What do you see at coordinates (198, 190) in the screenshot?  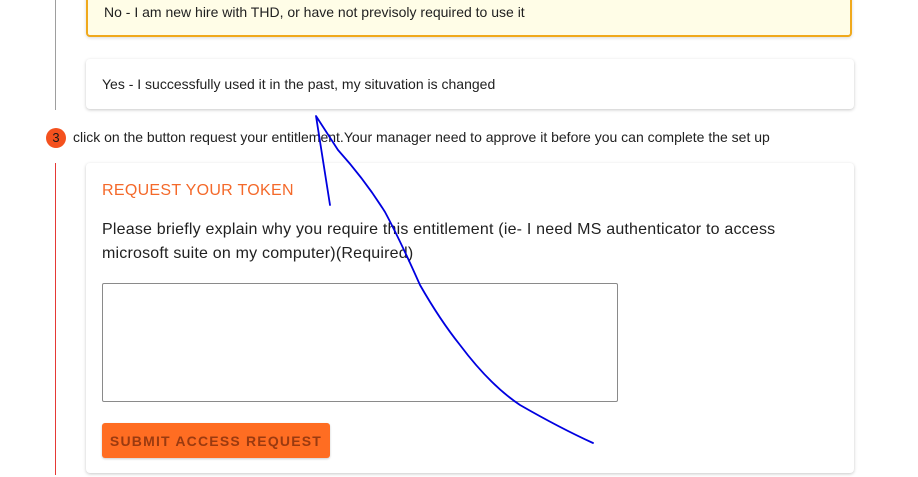 I see `request-card-title: REQUEST YOUR TOKEN` at bounding box center [198, 190].